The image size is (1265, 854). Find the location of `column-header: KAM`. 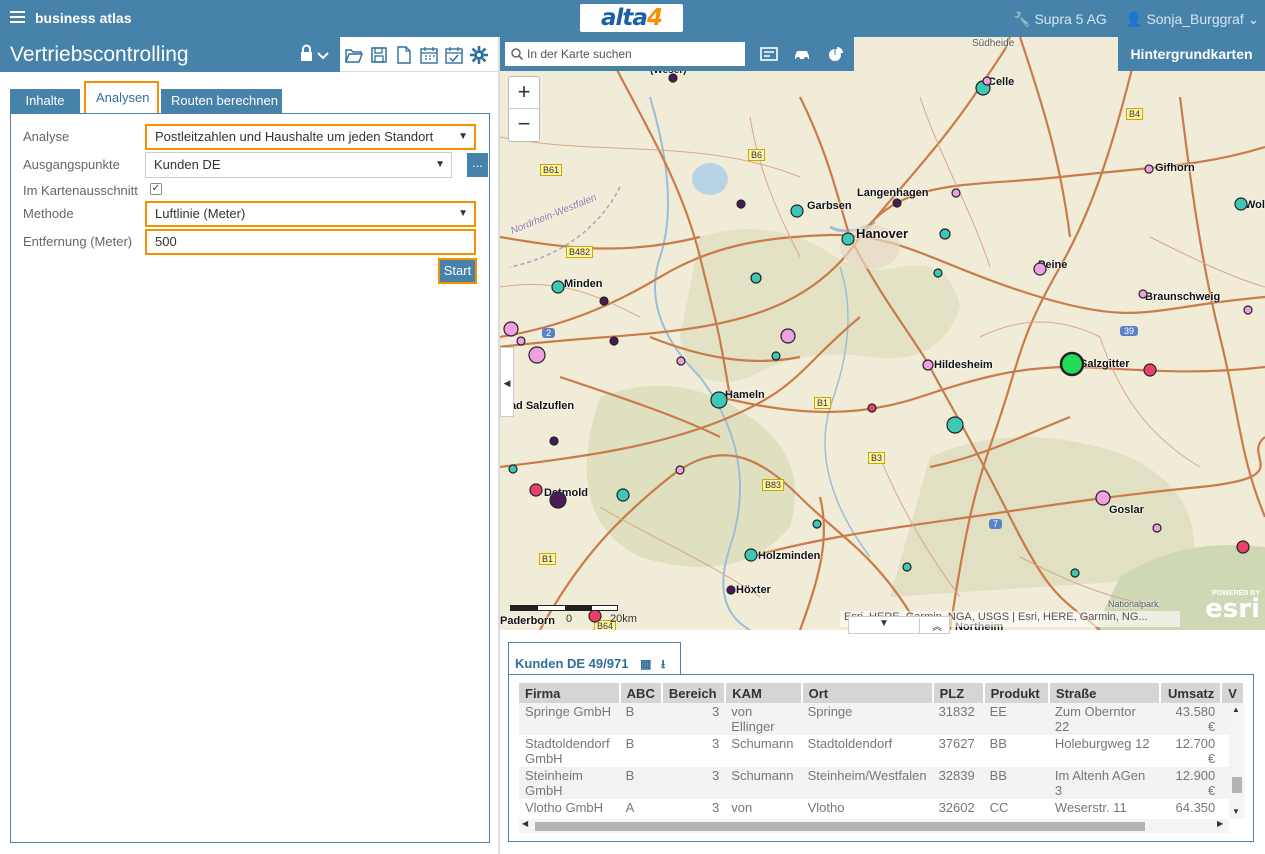

column-header: KAM is located at coordinates (764, 693).